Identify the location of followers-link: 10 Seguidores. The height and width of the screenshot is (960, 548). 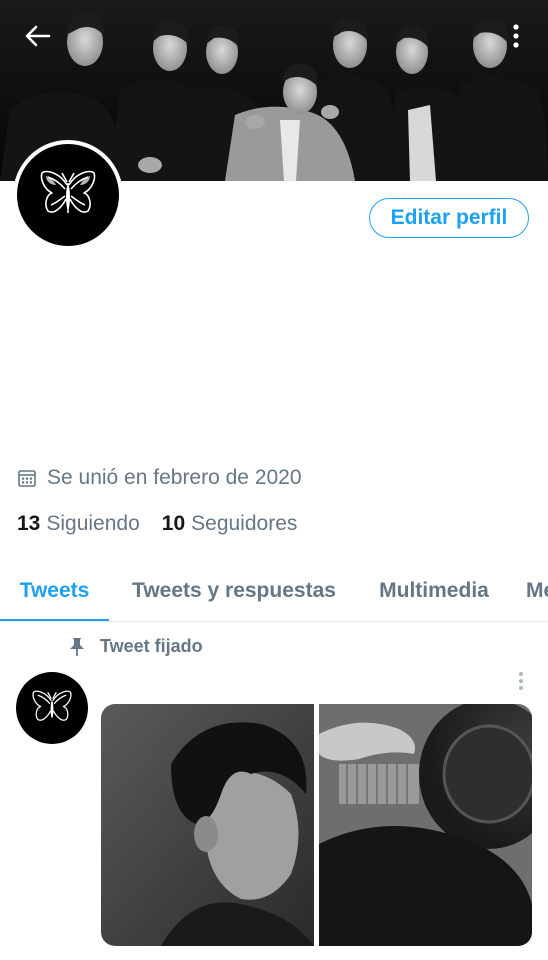
(230, 524).